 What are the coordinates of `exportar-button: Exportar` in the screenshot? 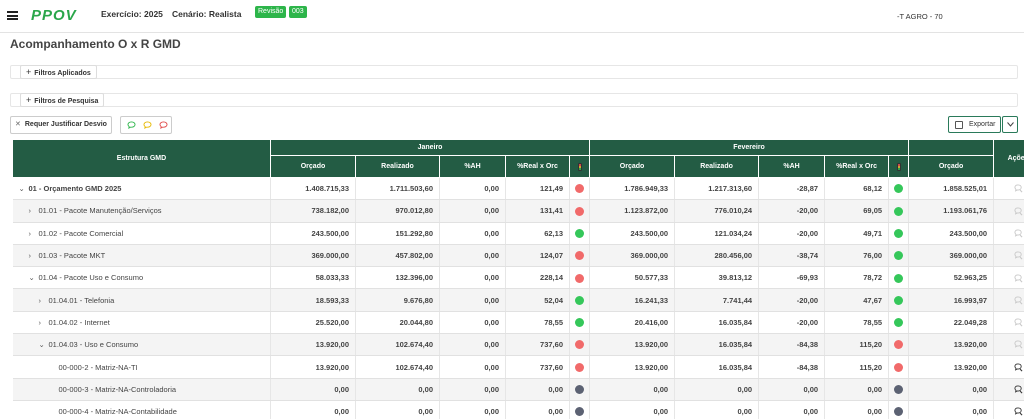 It's located at (974, 124).